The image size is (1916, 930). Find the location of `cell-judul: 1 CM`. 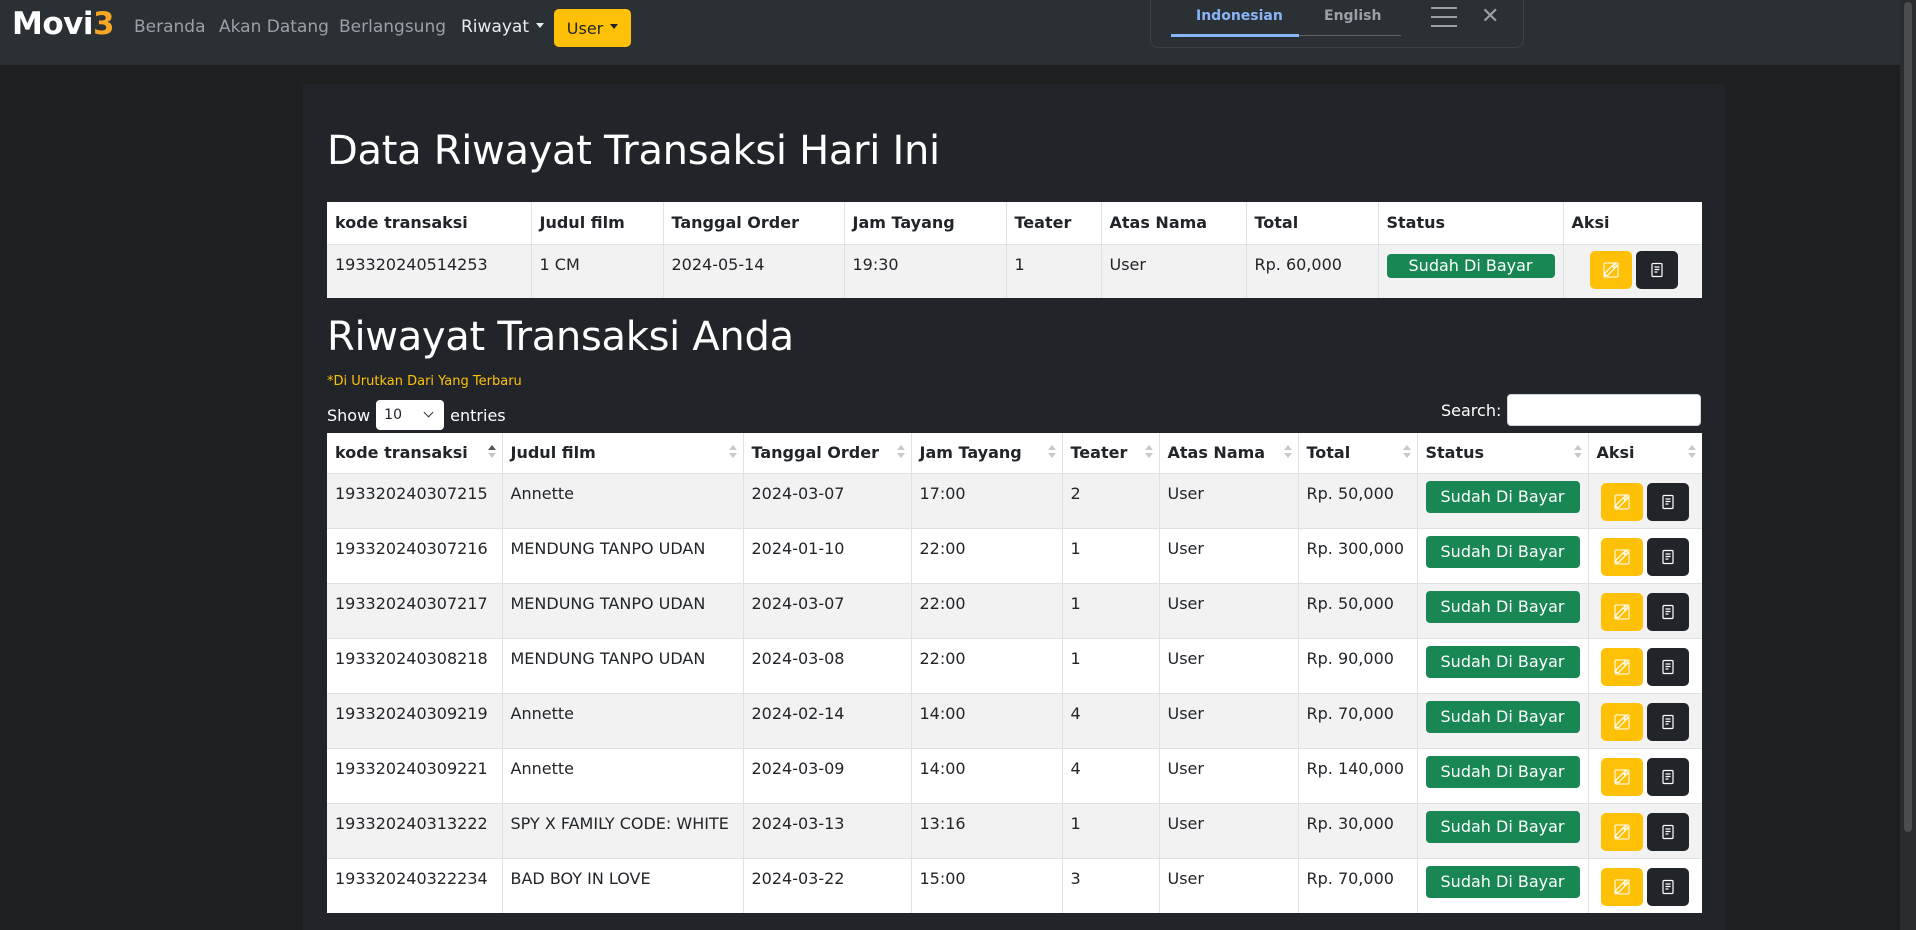

cell-judul: 1 CM is located at coordinates (597, 270).